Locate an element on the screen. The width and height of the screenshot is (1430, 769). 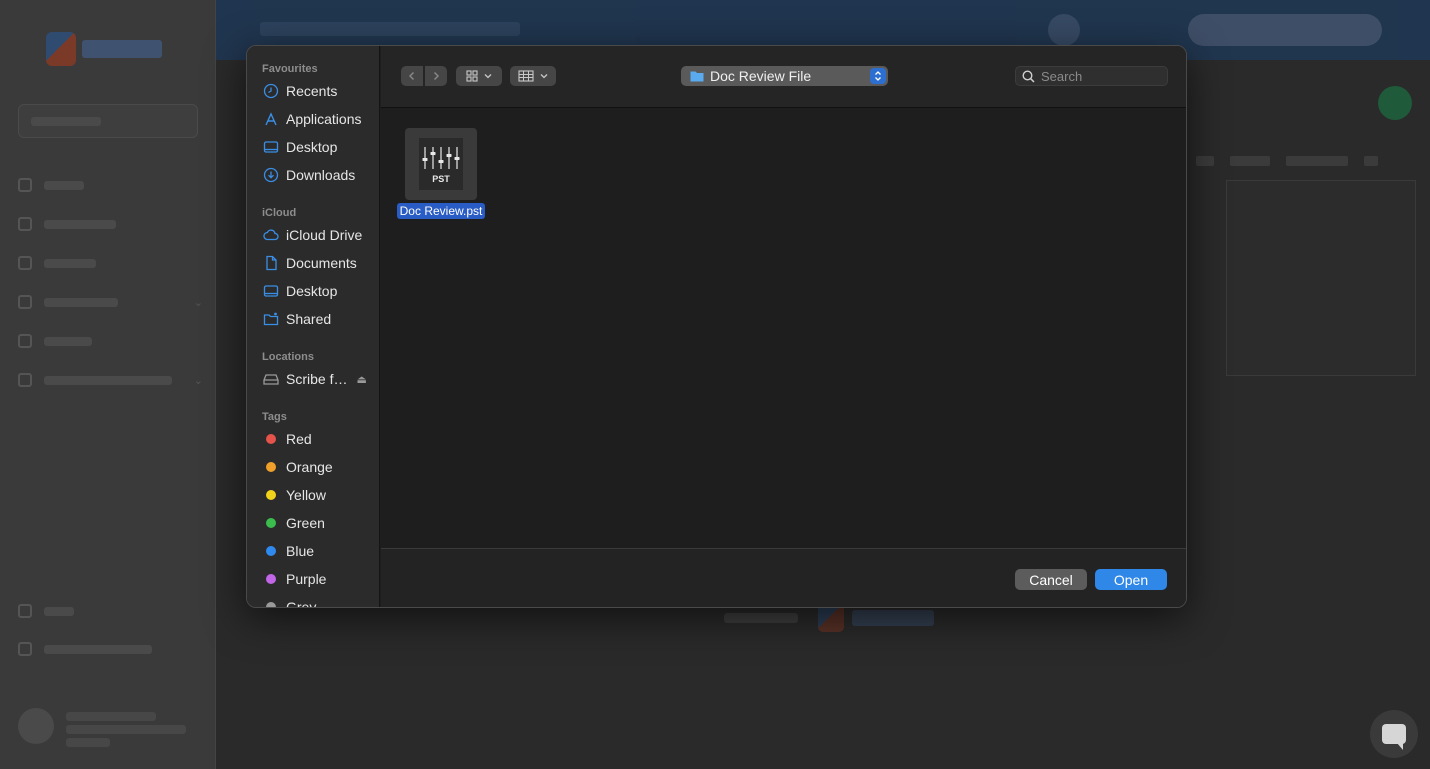
background-logo is located at coordinates (104, 49).